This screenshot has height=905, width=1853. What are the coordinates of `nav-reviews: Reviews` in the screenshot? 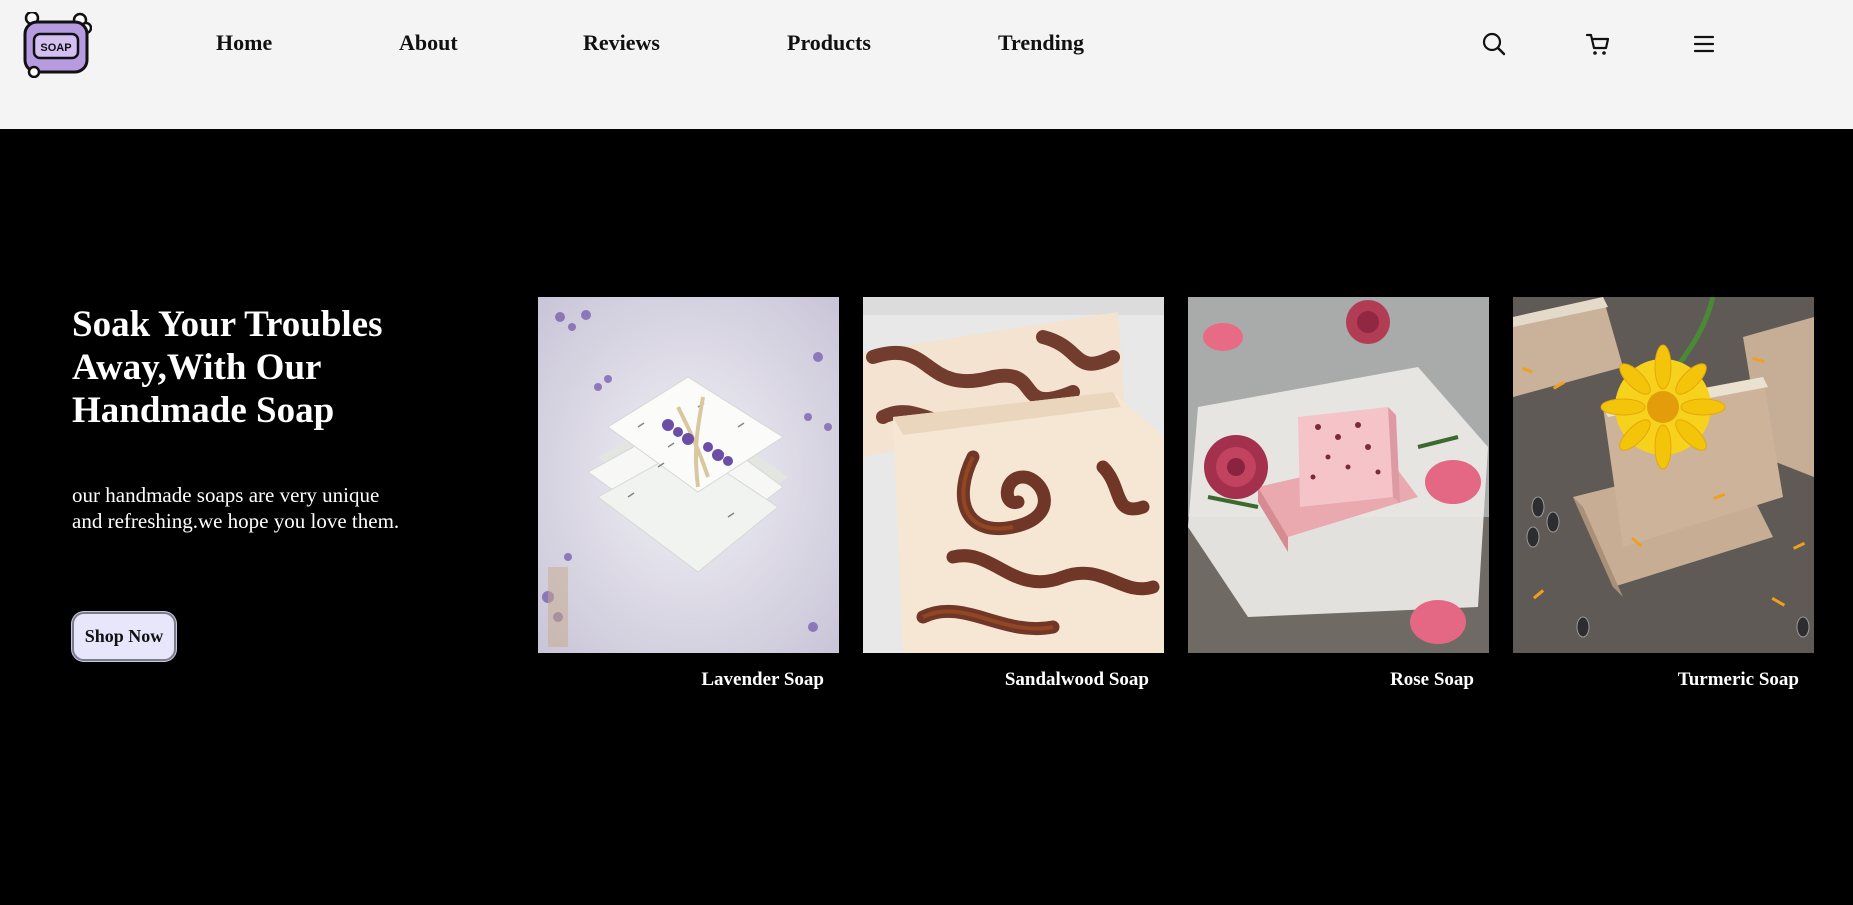 It's located at (621, 43).